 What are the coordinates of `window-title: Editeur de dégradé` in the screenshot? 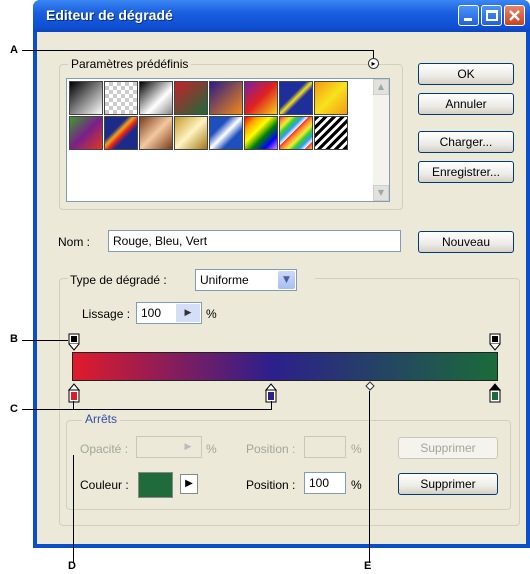 It's located at (109, 15).